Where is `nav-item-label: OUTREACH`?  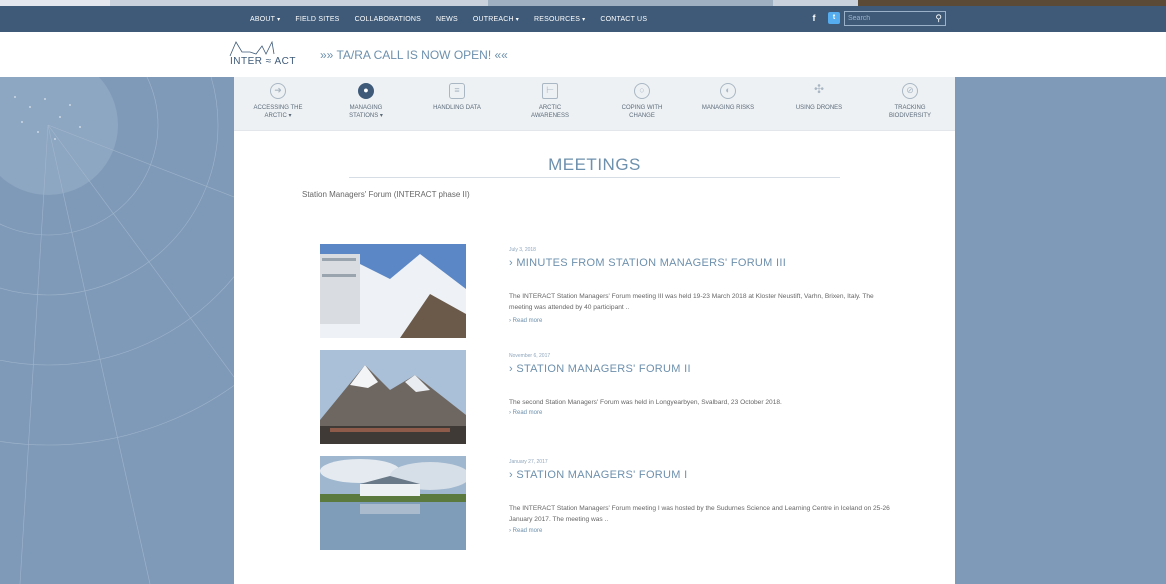
nav-item-label: OUTREACH is located at coordinates (493, 19).